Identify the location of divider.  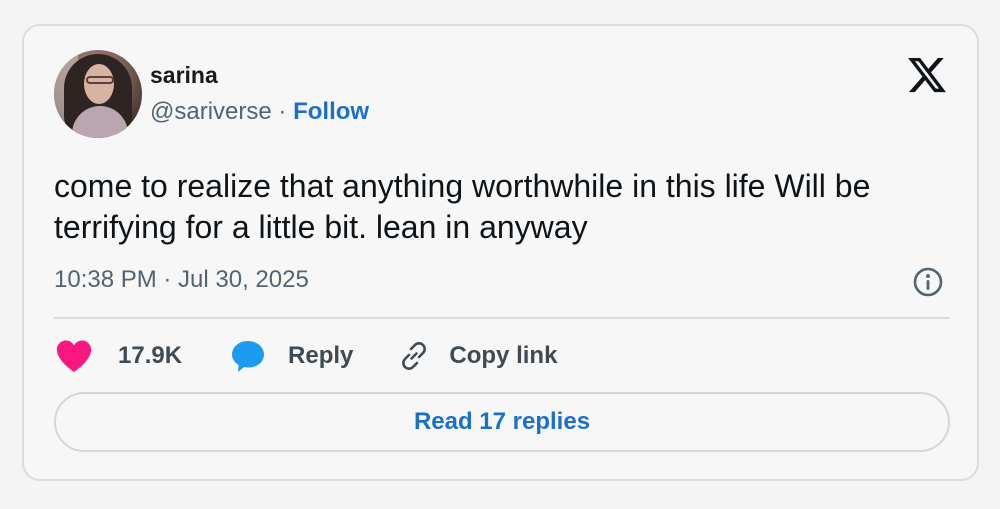
(502, 318).